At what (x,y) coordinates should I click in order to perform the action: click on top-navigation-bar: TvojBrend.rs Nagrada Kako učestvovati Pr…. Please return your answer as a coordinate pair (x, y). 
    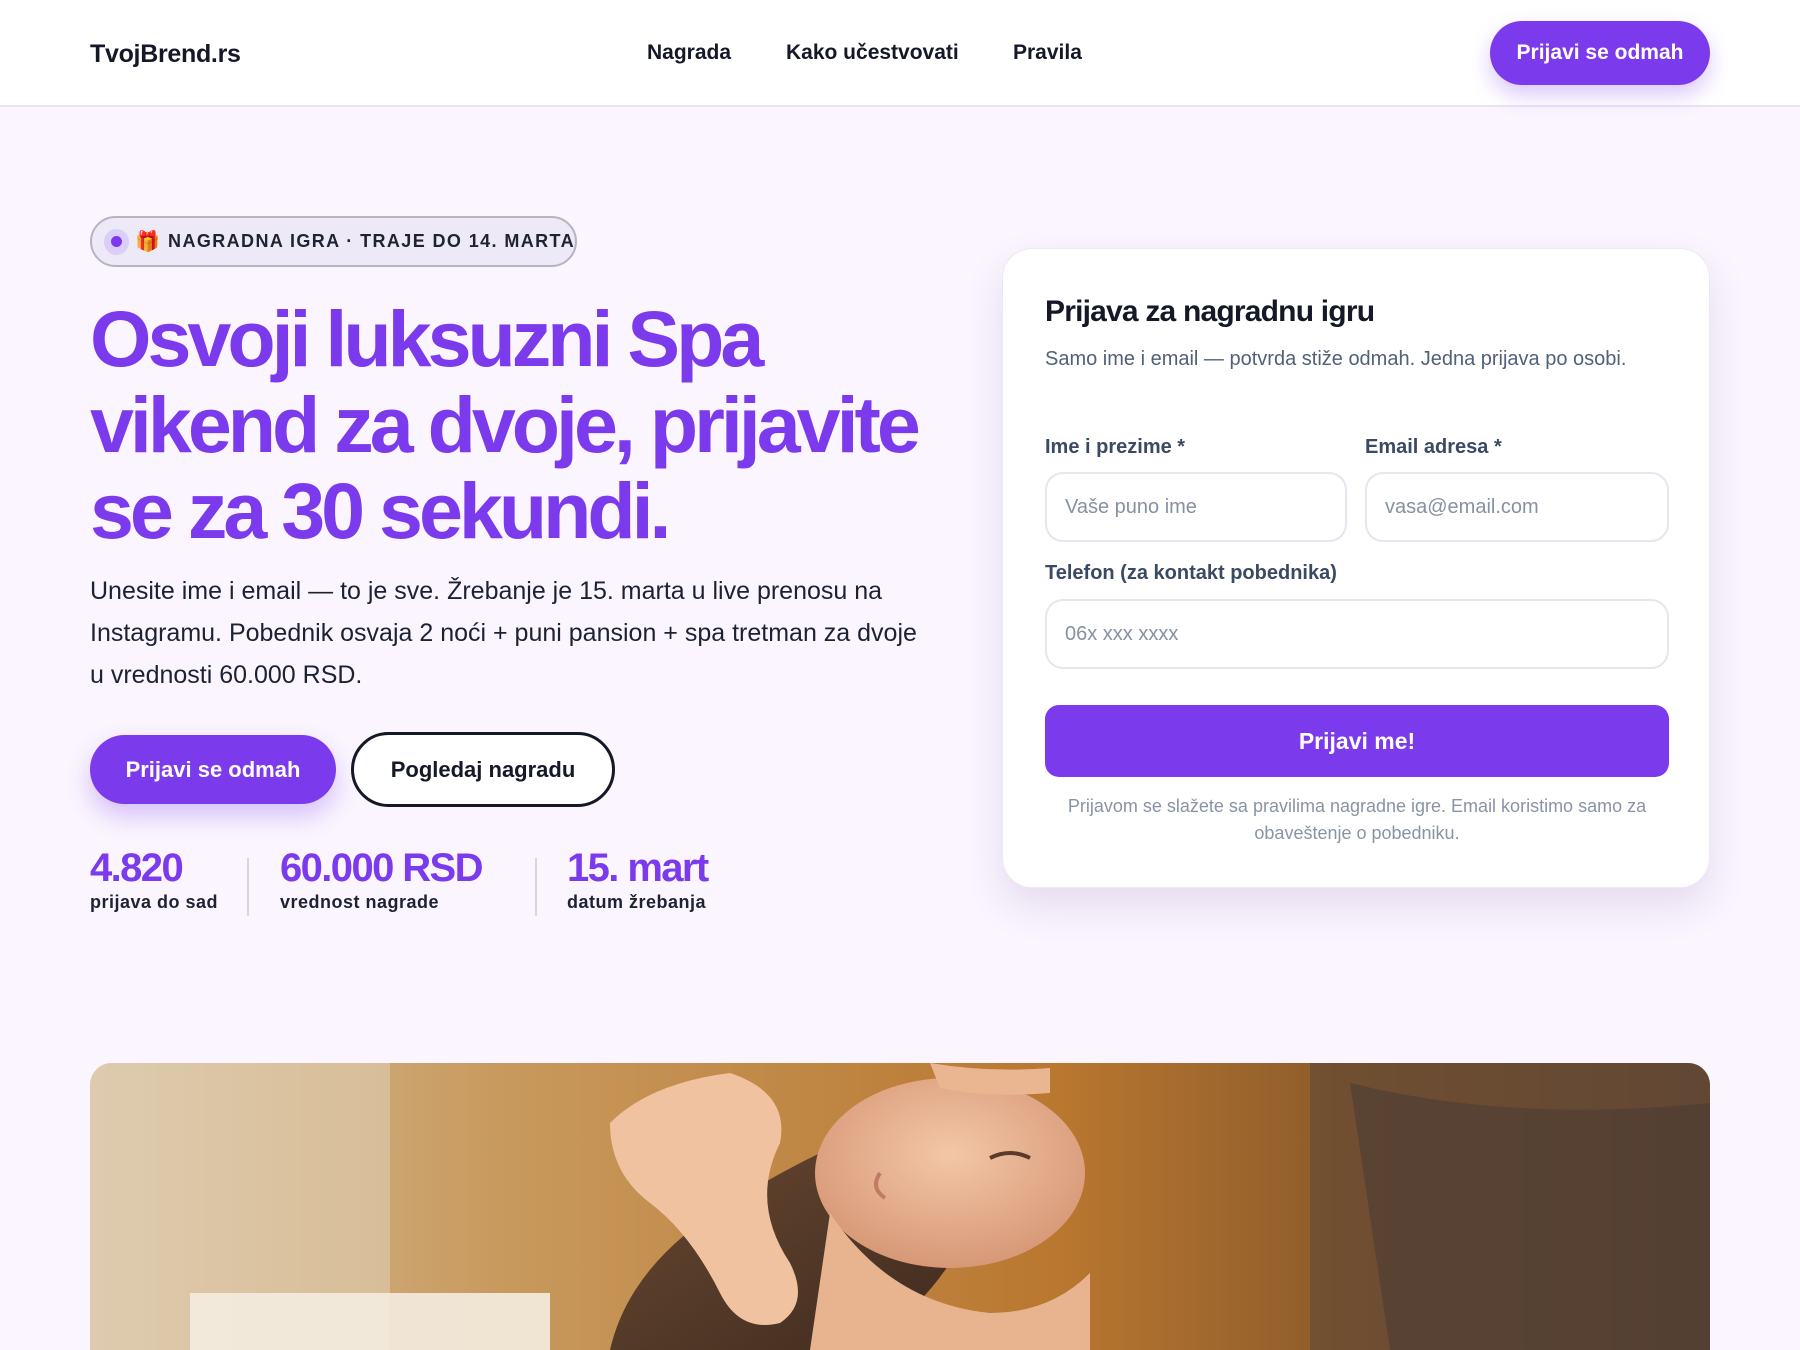
    Looking at the image, I should click on (900, 53).